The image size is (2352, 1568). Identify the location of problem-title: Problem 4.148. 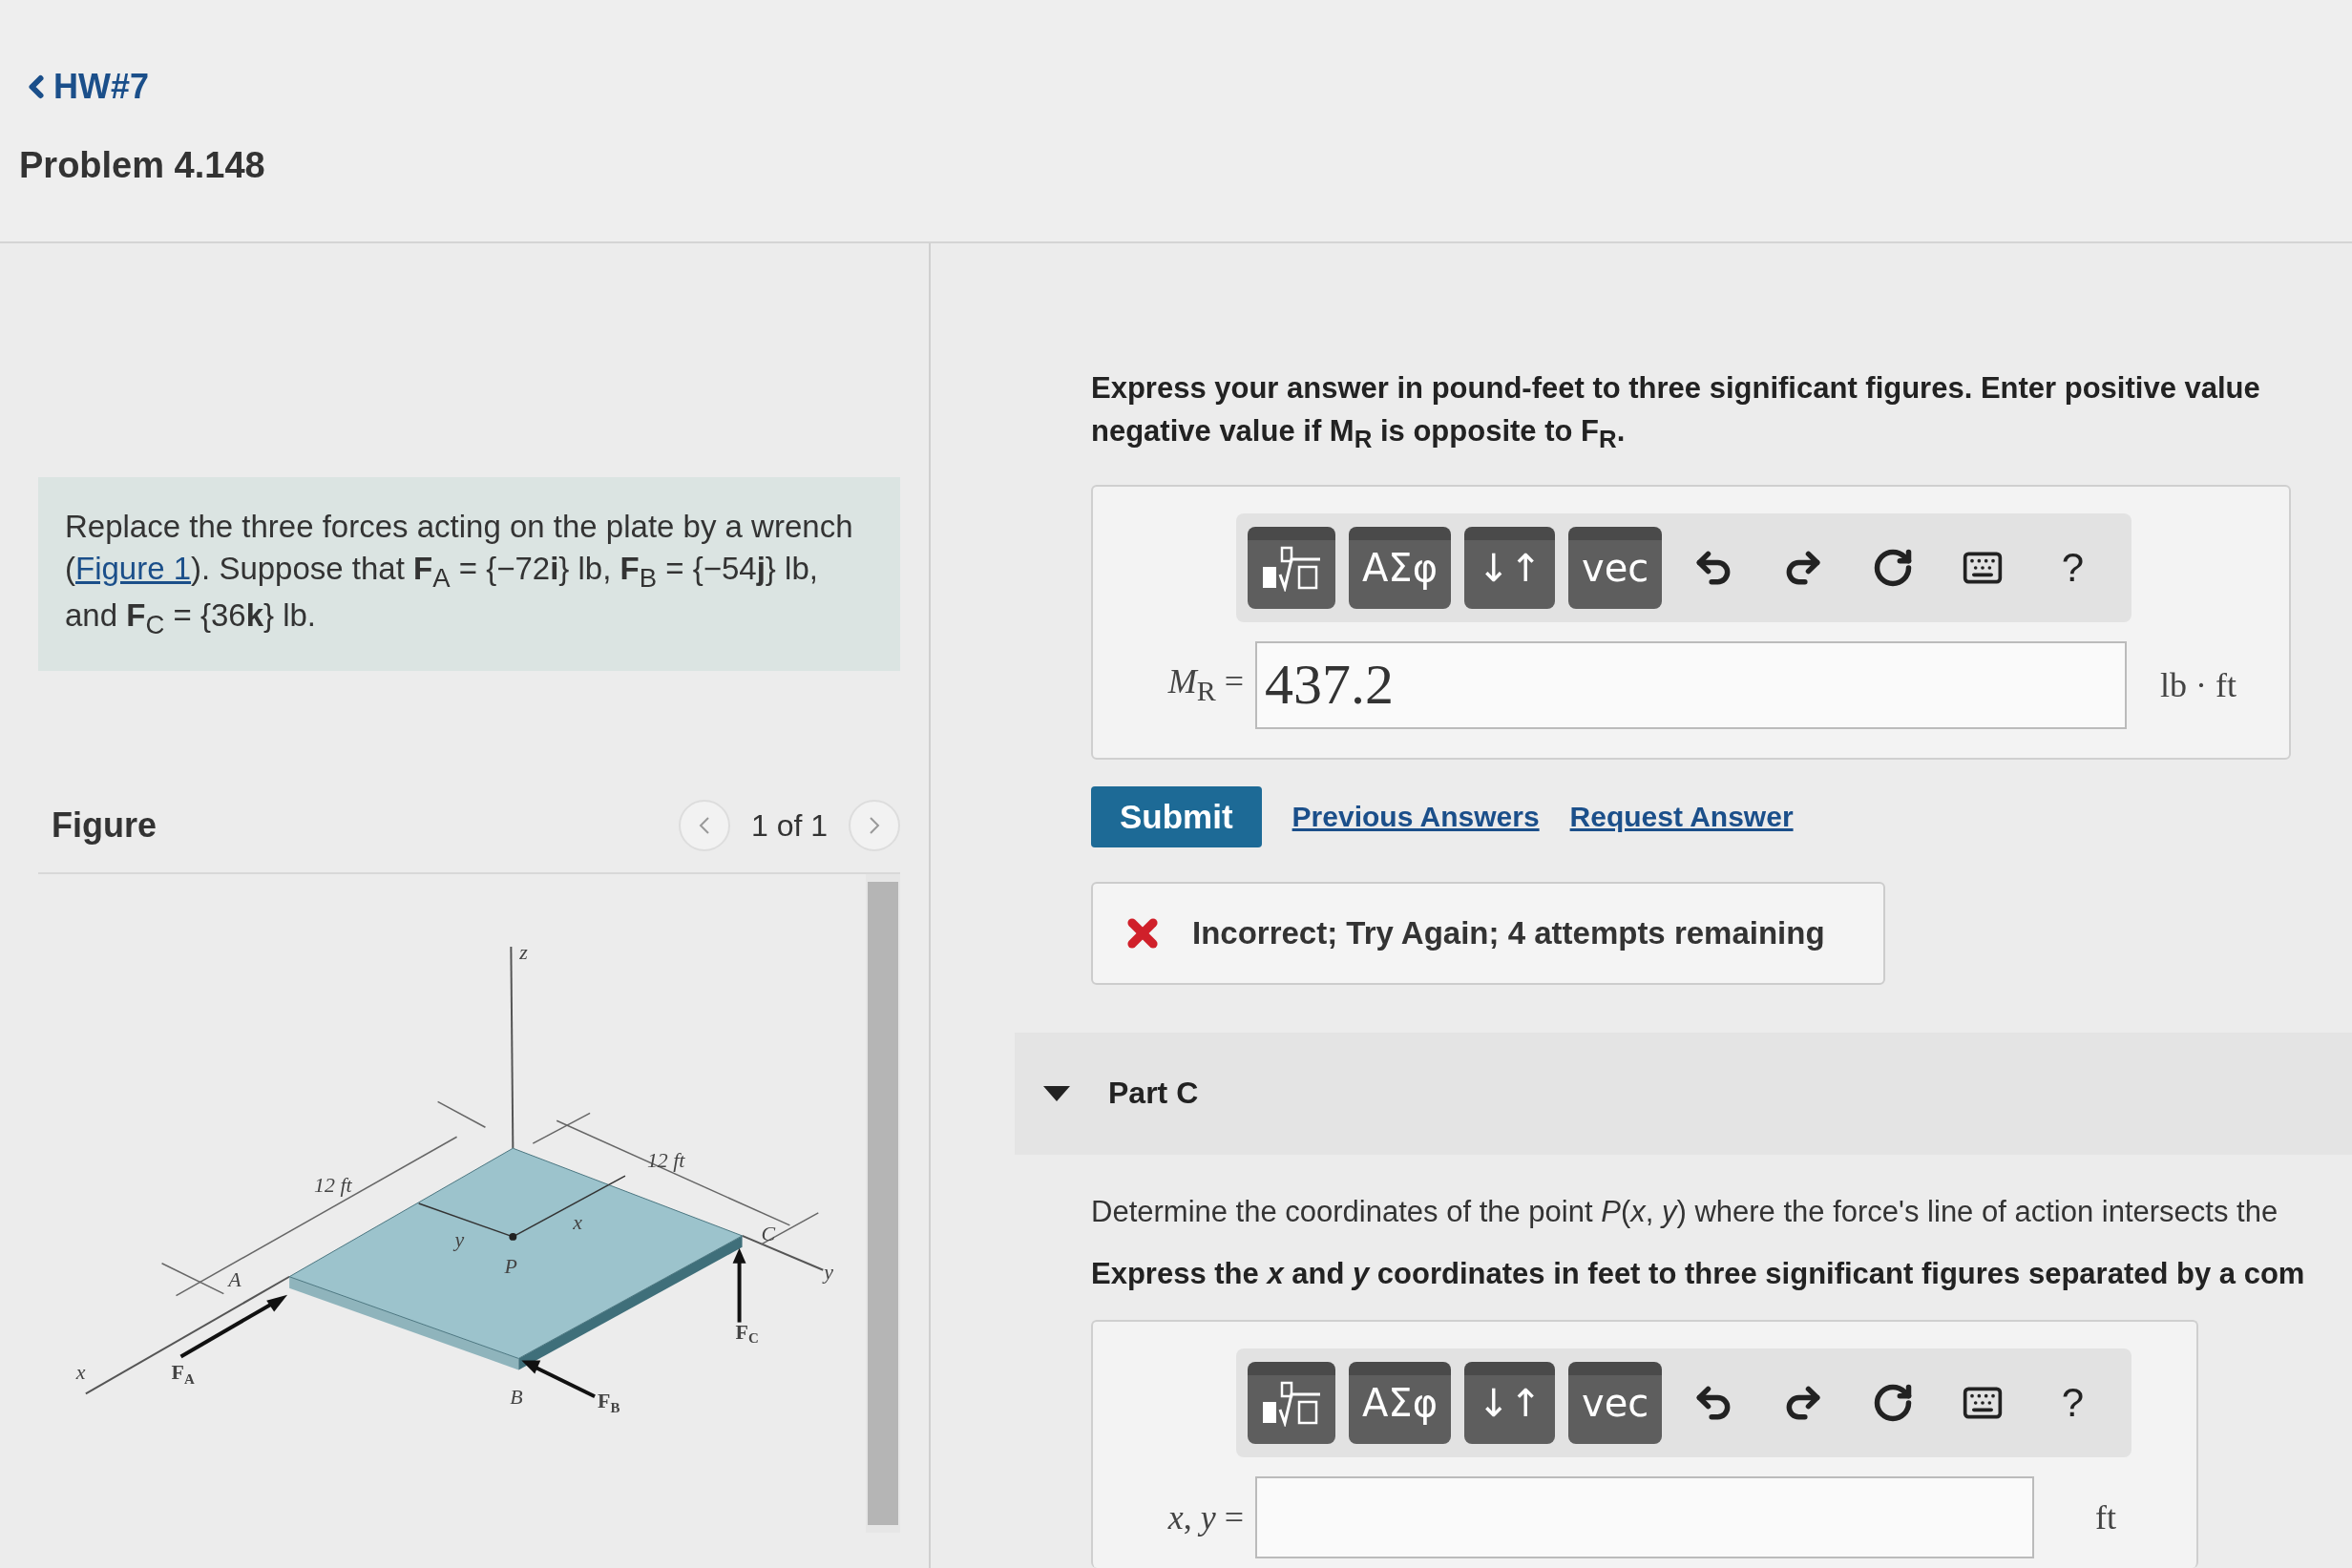
(143, 165).